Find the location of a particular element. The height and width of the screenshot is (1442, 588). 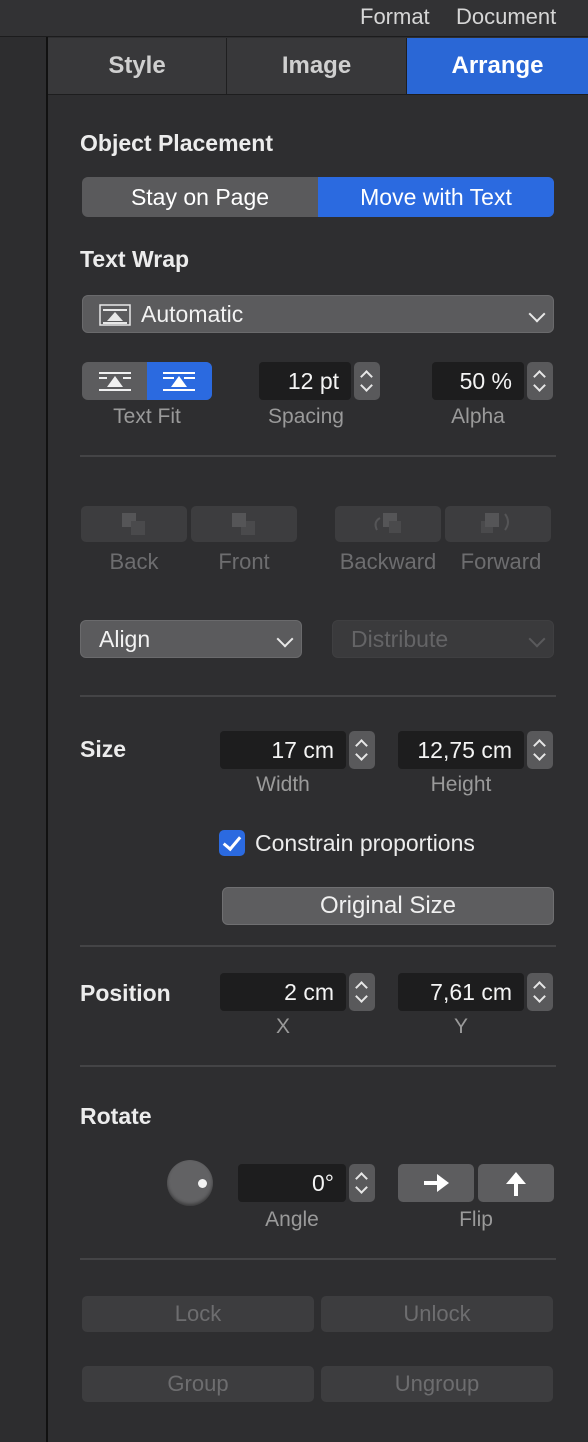

ungroup-button: Ungroup is located at coordinates (437, 1384).